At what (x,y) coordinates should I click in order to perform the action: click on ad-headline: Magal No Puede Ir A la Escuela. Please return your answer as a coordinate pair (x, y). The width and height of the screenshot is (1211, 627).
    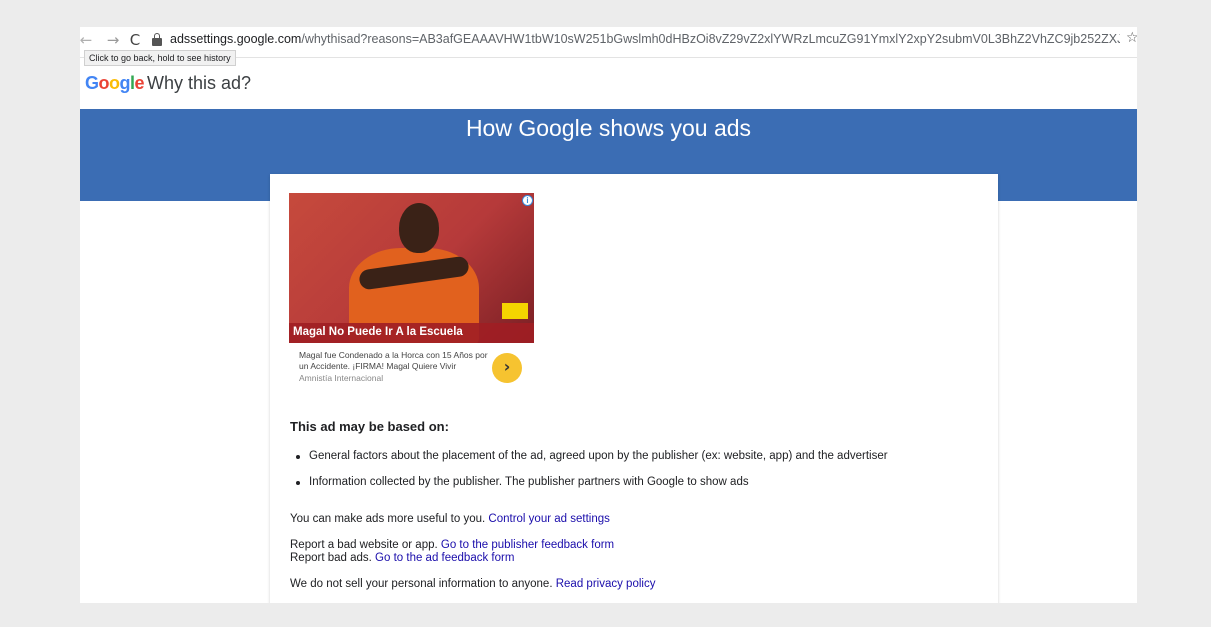
    Looking at the image, I should click on (378, 332).